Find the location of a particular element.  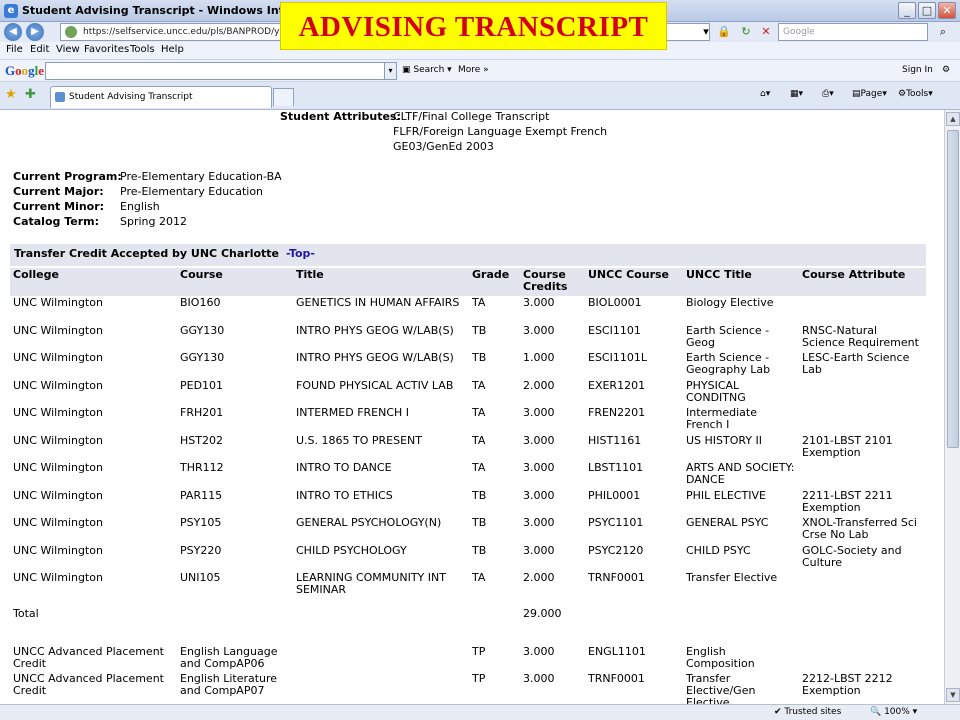

cell-grade: TP is located at coordinates (479, 651).